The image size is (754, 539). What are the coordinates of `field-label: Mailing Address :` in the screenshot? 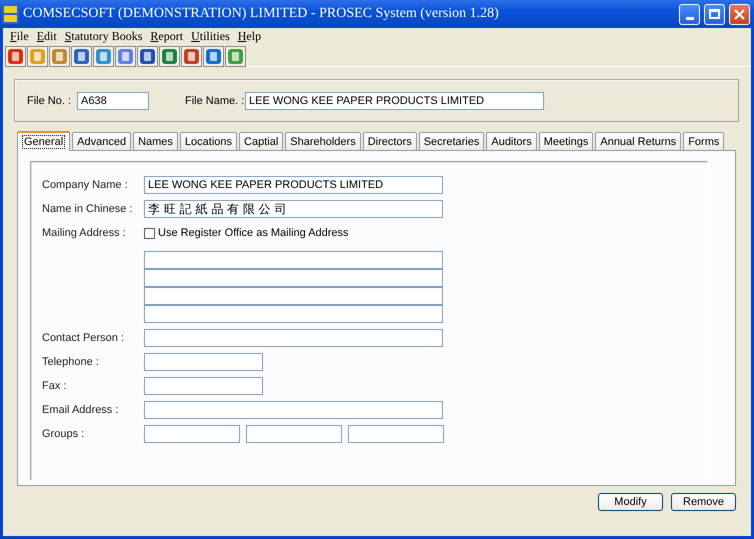 It's located at (84, 233).